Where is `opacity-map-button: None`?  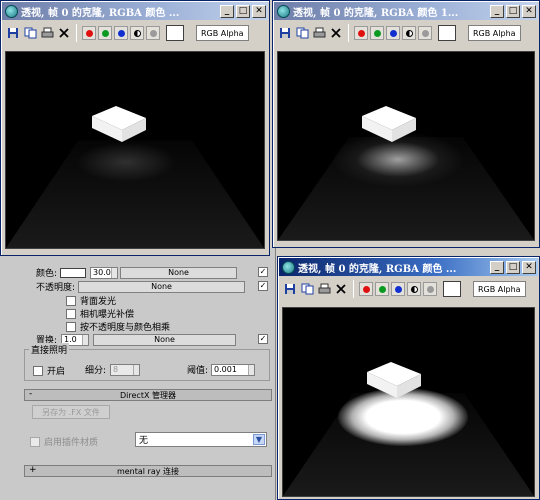
opacity-map-button: None is located at coordinates (162, 286).